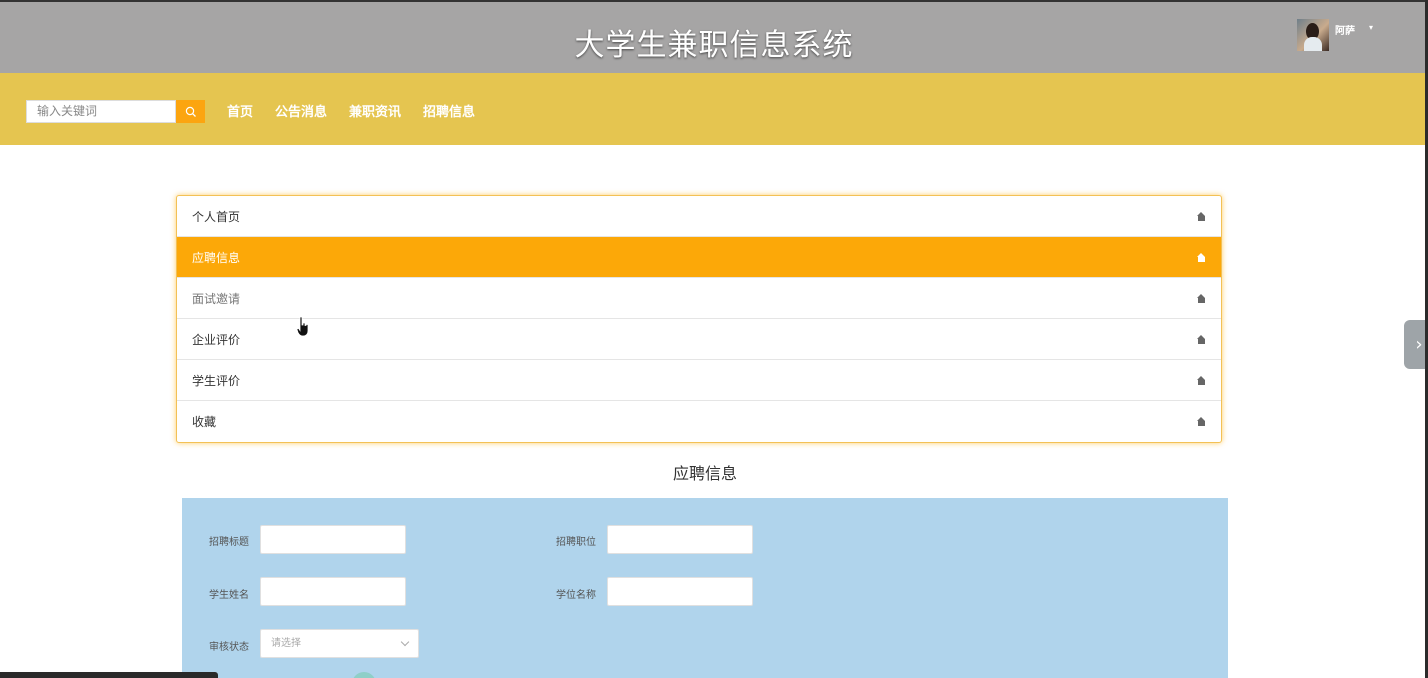  What do you see at coordinates (286, 643) in the screenshot?
I see `review-status-placeholder: 请选择` at bounding box center [286, 643].